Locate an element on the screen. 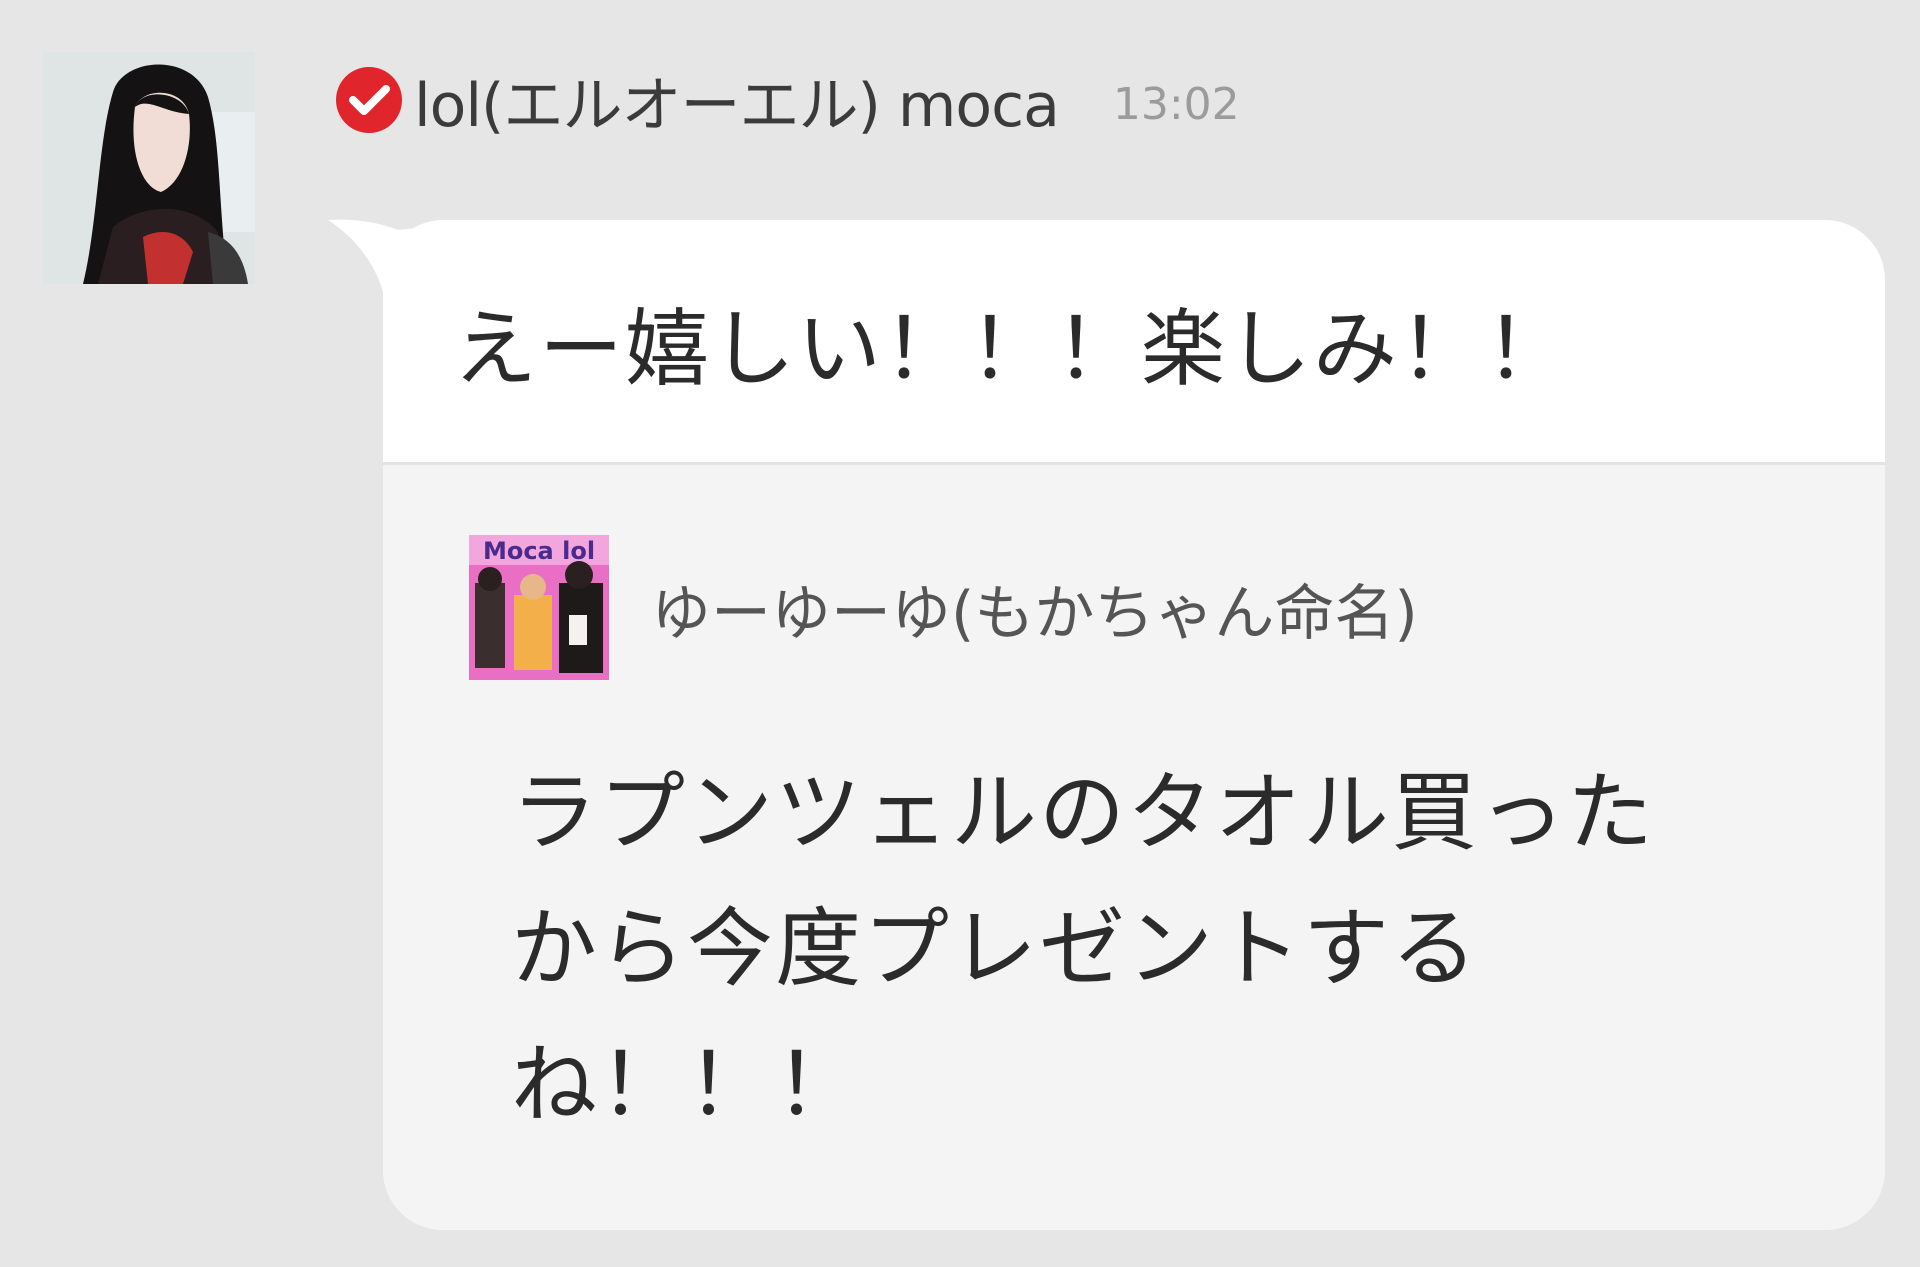 This screenshot has height=1267, width=1920. message-timestamp: 13:02 is located at coordinates (1176, 104).